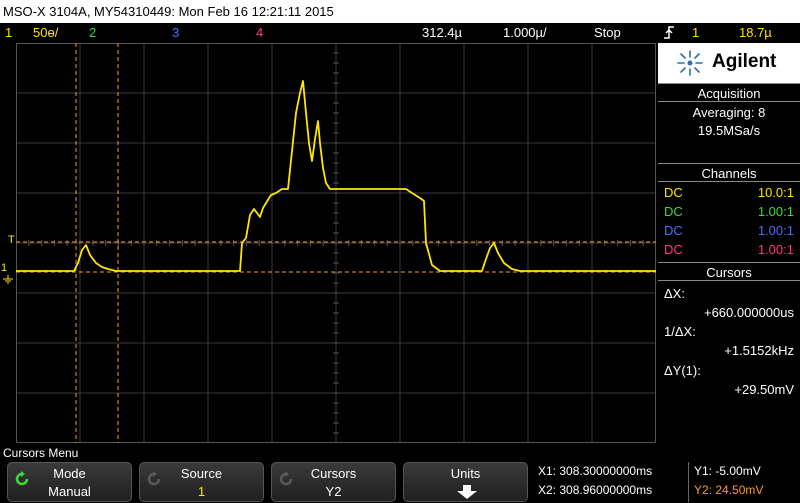 This screenshot has height=503, width=800. Describe the element at coordinates (69, 482) in the screenshot. I see `mode-softkey: Mode Manual` at that location.